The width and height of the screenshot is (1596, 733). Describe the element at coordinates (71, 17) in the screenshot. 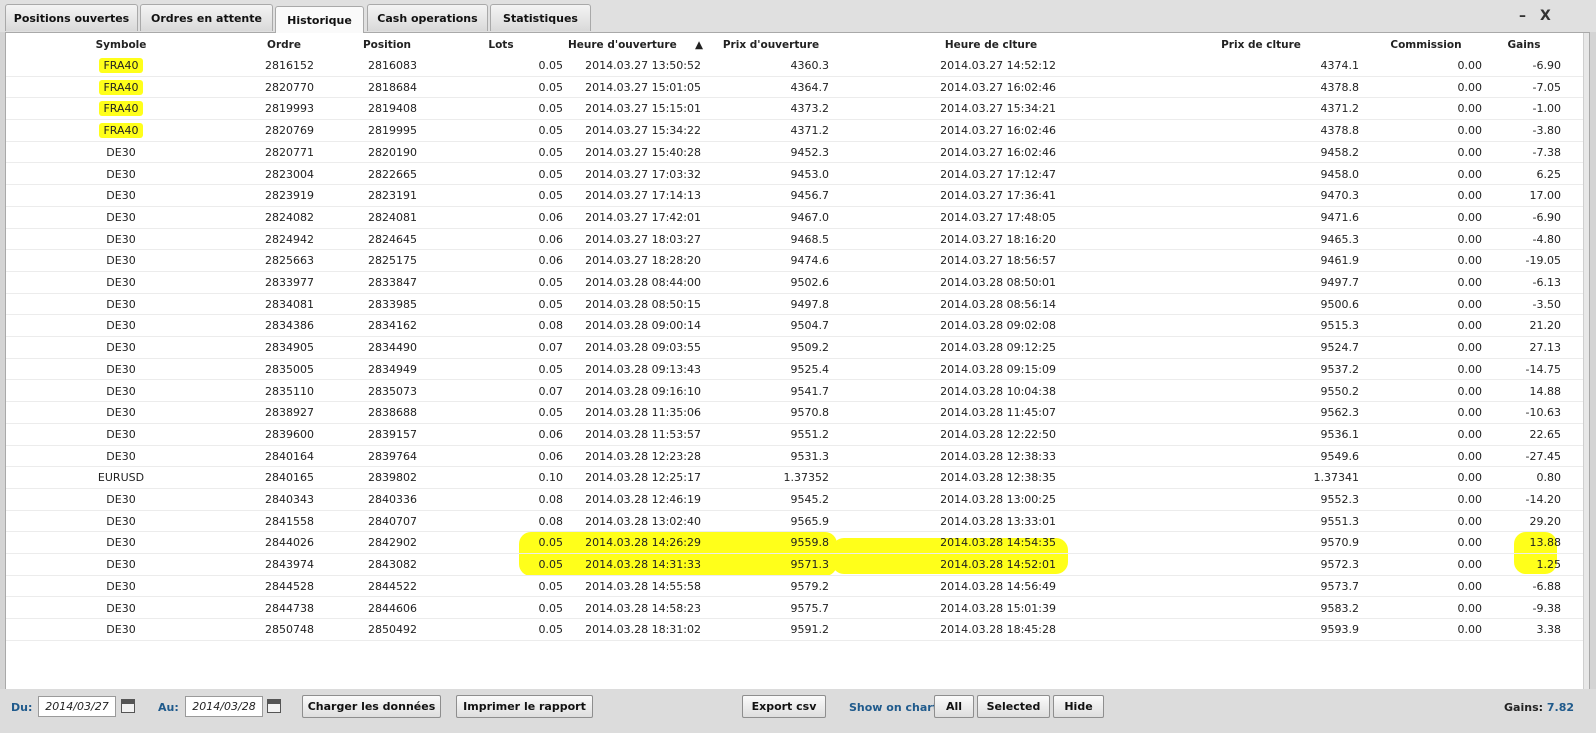

I see `tab-positions-ouvertes: Positions ouvertes` at that location.